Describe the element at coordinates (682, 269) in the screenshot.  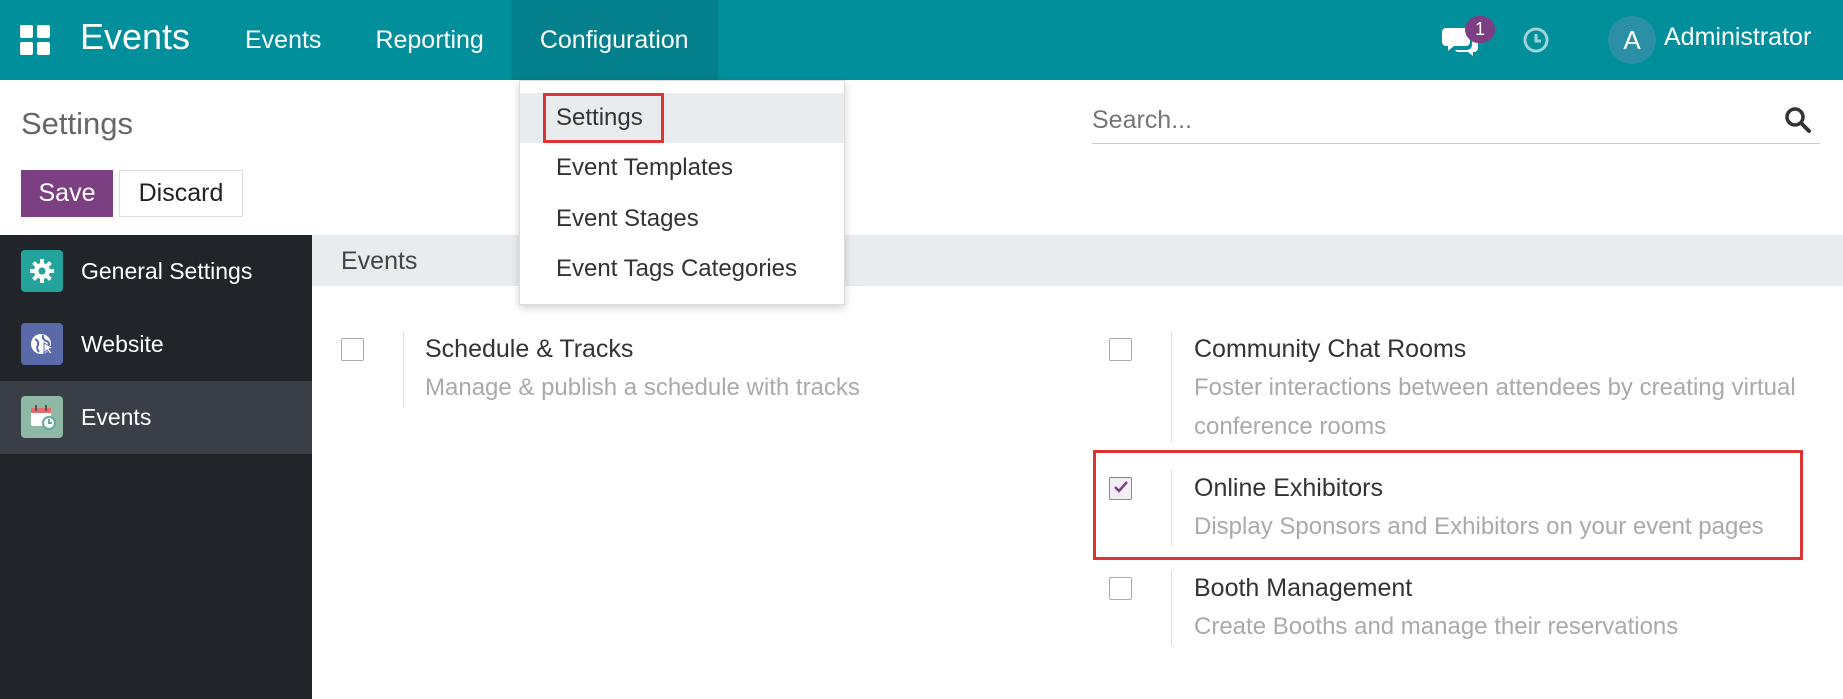
I see `dropdown-item-event-tags-categories: Event Tags Categories` at that location.